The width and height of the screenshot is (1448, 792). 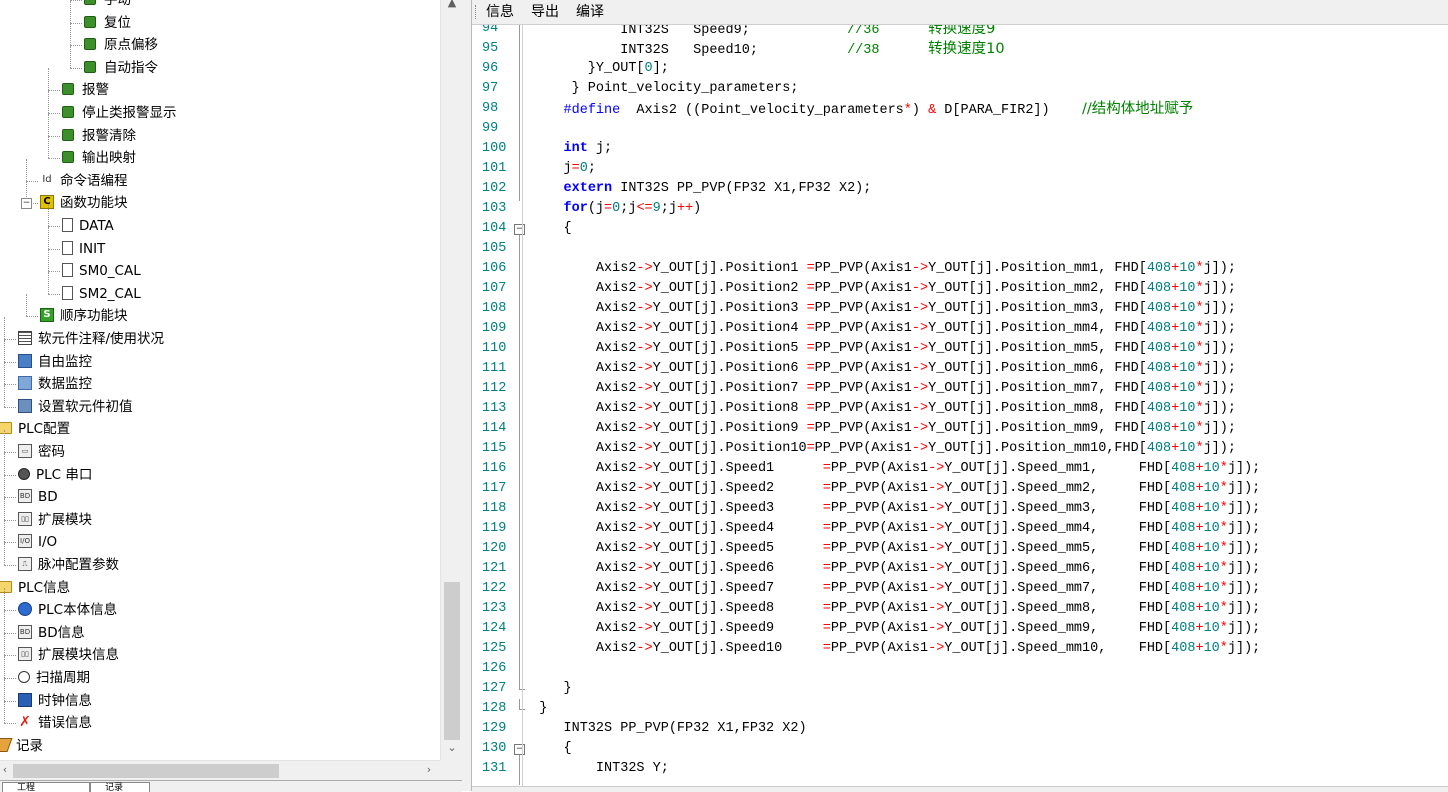 I want to click on tree-horizontal-scroll-thumb, so click(x=146, y=771).